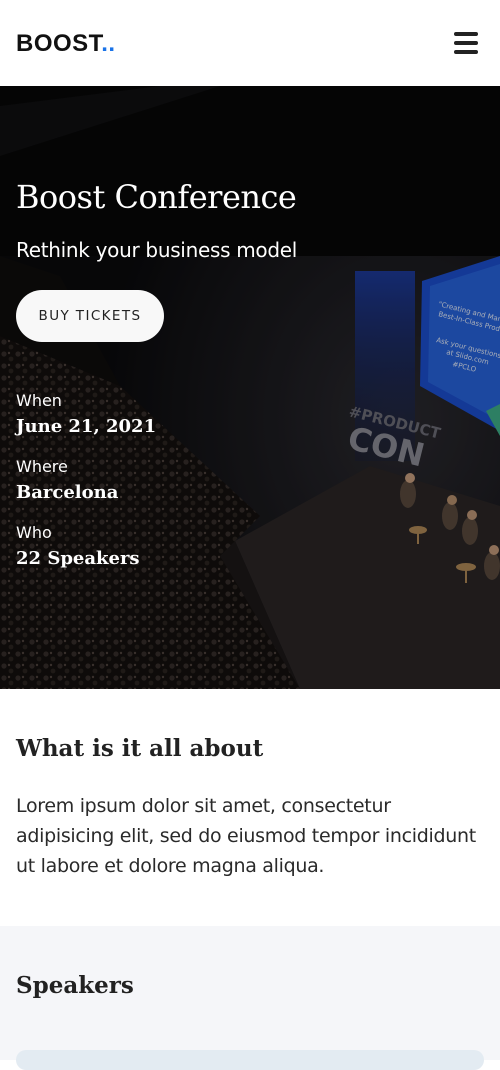 The height and width of the screenshot is (1070, 500). What do you see at coordinates (34, 532) in the screenshot?
I see `who-label: Who` at bounding box center [34, 532].